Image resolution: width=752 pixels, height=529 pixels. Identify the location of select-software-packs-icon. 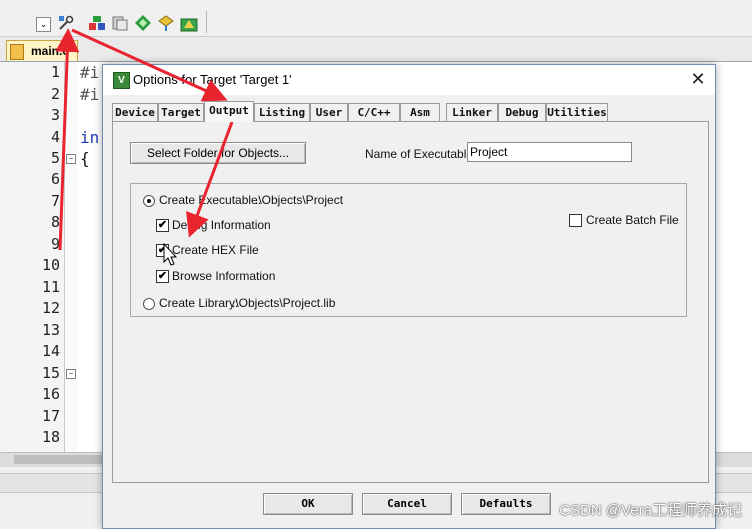
(143, 23).